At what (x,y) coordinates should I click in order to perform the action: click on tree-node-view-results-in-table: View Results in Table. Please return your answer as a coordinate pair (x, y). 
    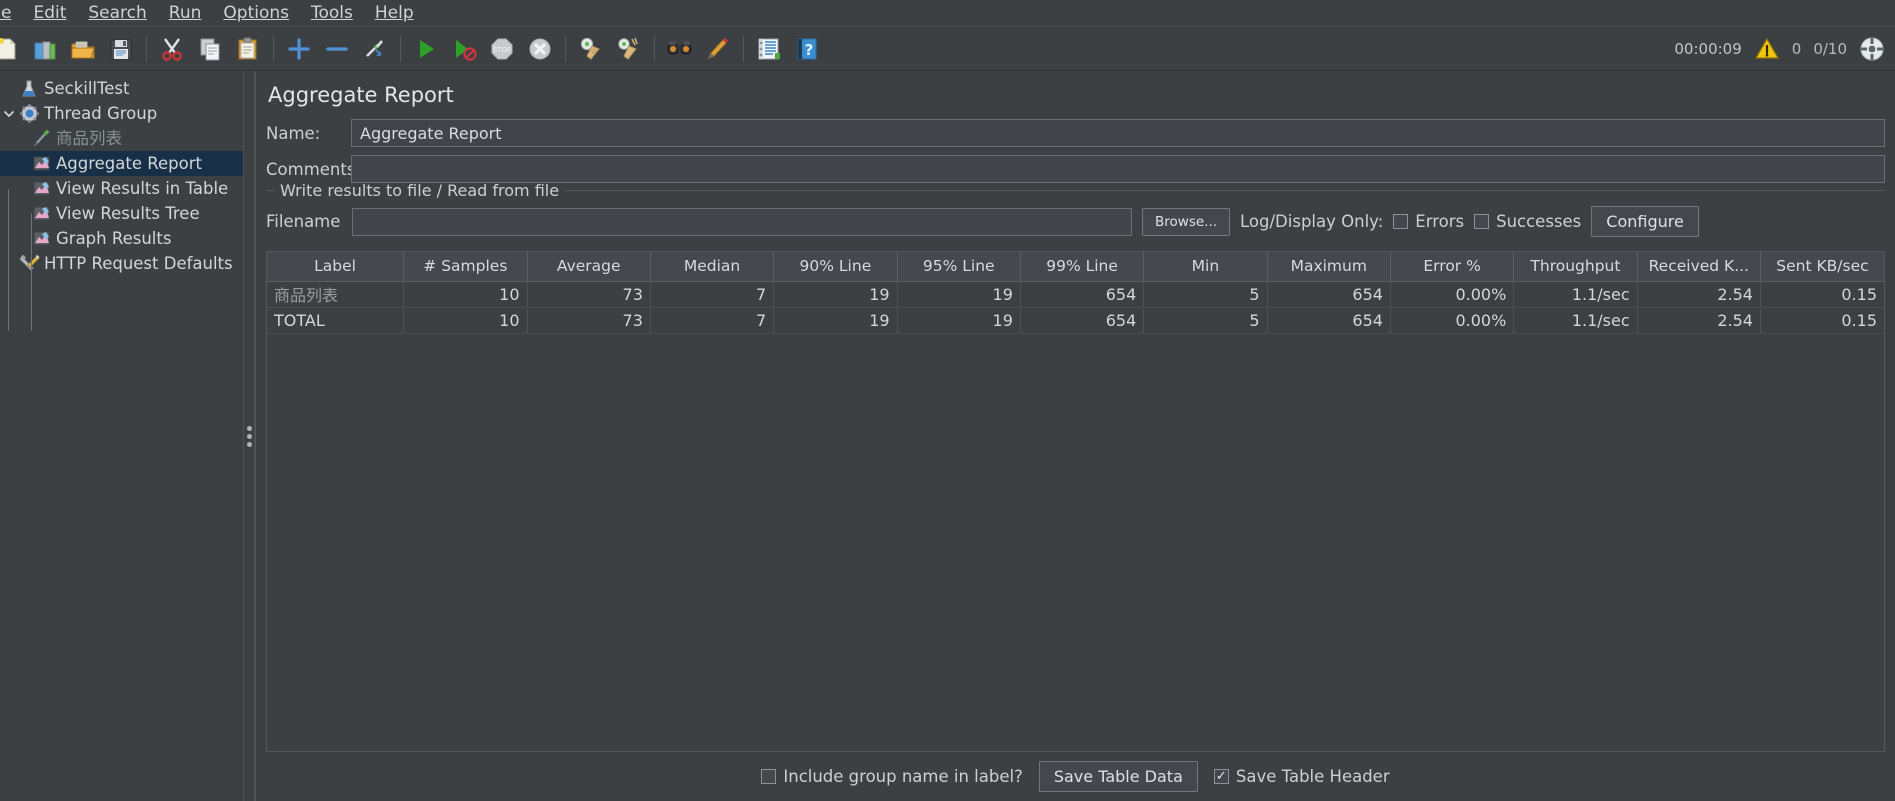
    Looking at the image, I should click on (121, 188).